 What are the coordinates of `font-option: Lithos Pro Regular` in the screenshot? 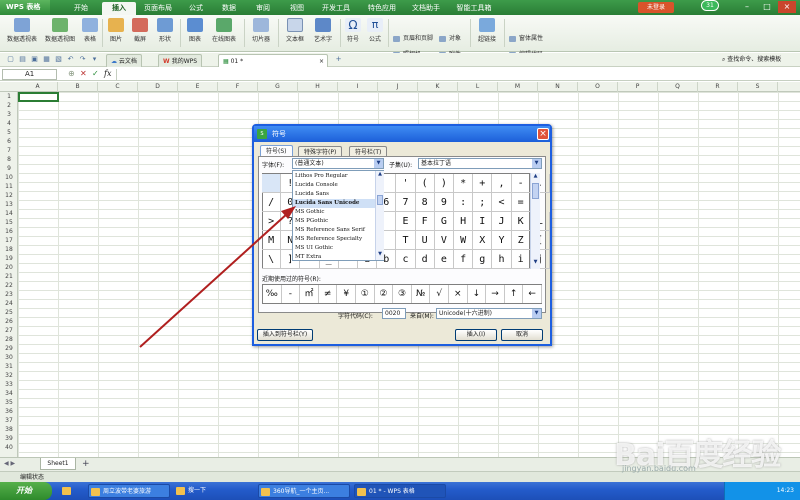 It's located at (334, 176).